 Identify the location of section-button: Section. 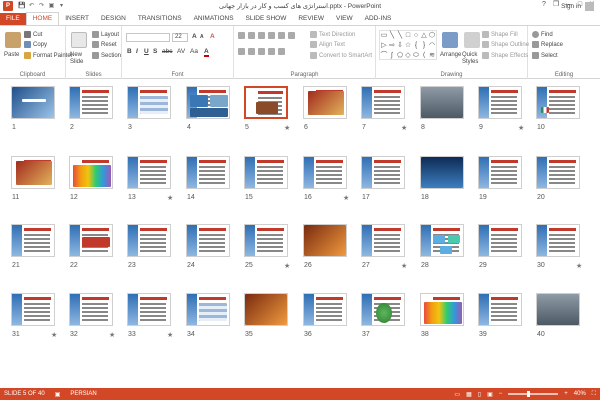
(106, 55).